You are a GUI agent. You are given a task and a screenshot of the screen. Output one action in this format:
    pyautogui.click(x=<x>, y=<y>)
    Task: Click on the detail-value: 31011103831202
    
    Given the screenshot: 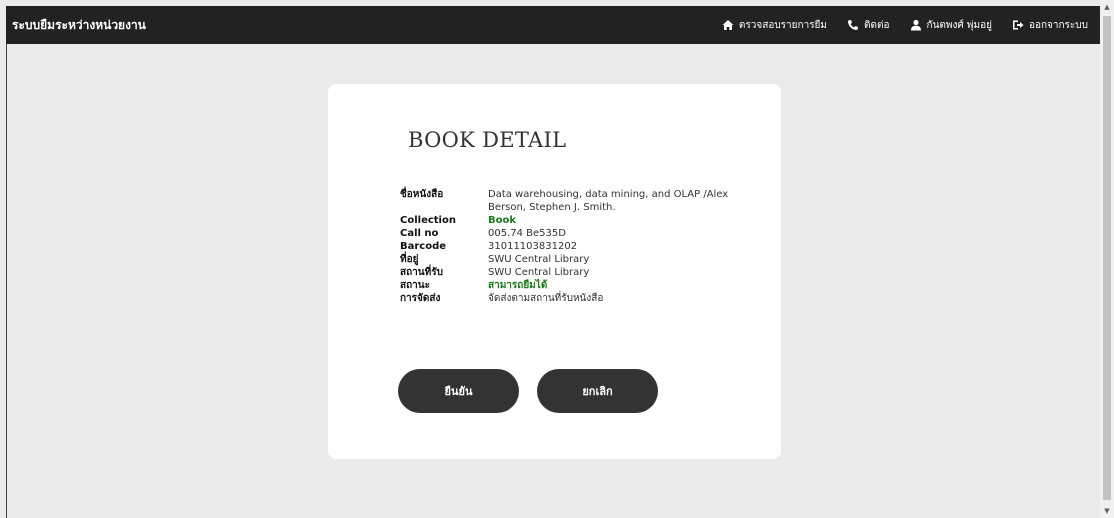 What is the action you would take?
    pyautogui.click(x=533, y=246)
    